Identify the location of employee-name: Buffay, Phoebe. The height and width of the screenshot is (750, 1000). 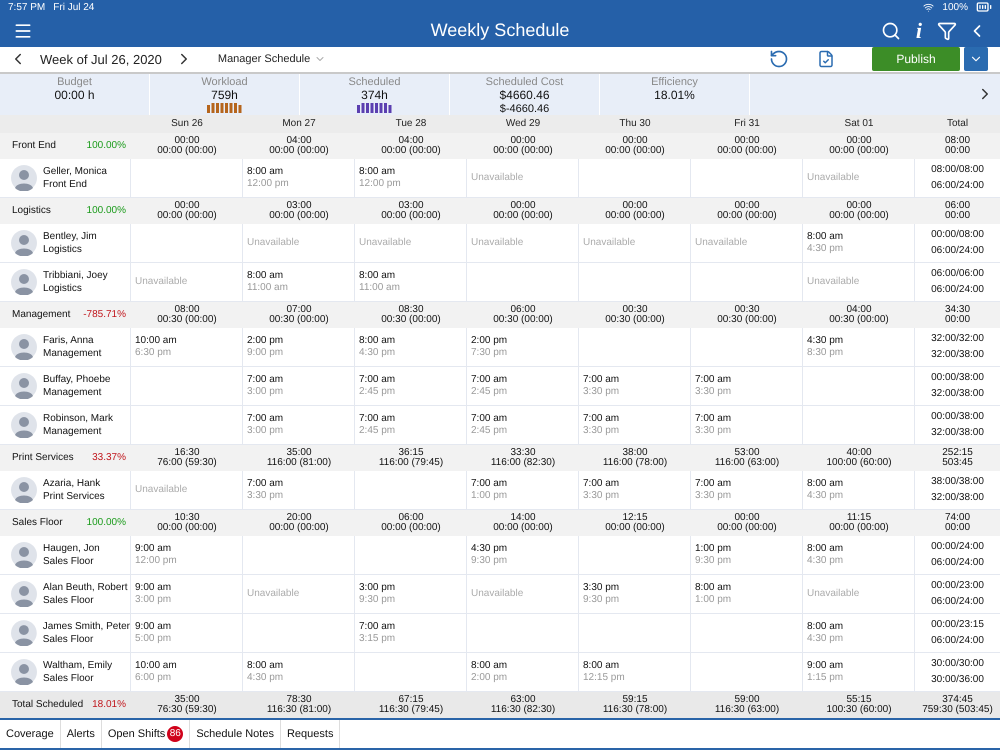
(76, 379).